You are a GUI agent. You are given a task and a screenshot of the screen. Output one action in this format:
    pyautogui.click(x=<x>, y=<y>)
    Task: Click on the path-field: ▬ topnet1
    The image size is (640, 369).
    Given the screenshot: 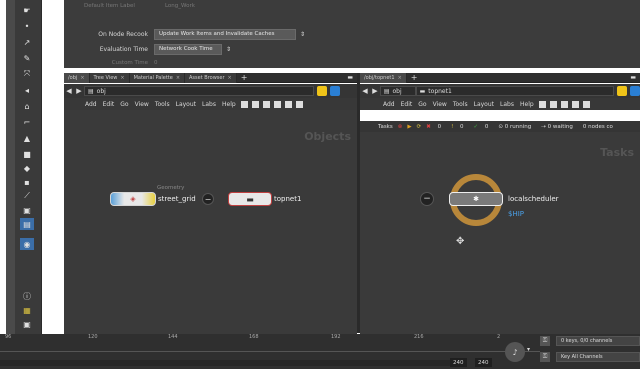 What is the action you would take?
    pyautogui.click(x=515, y=91)
    